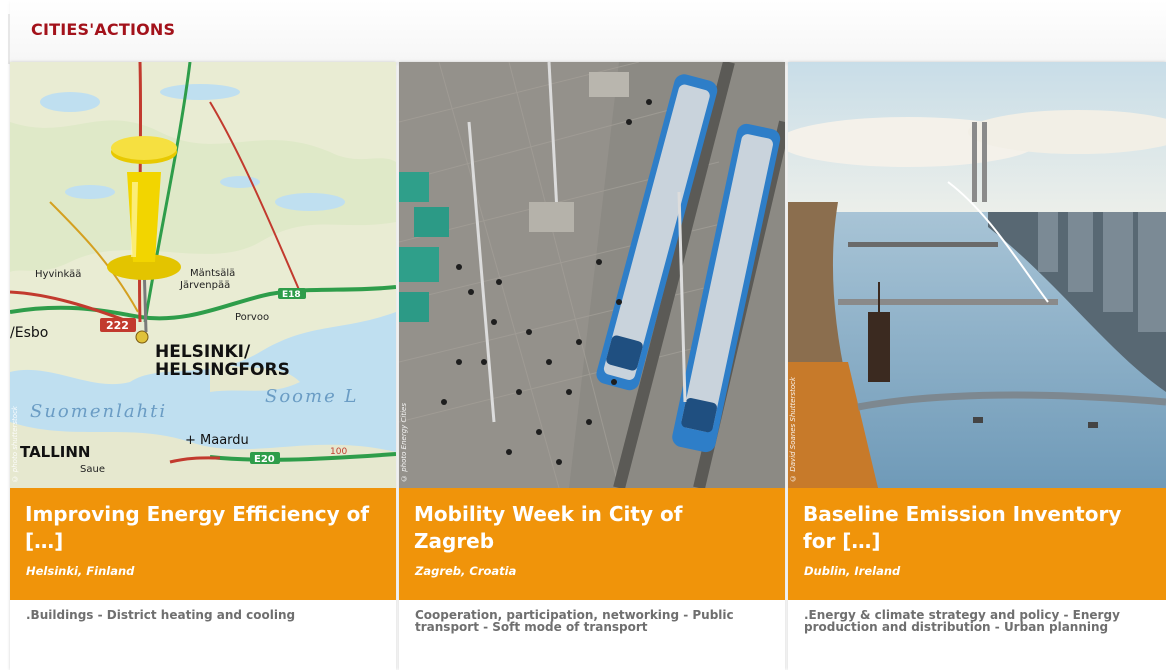 The image size is (1166, 670). I want to click on photo-credit: © David Soanes Shutterstock, so click(793, 429).